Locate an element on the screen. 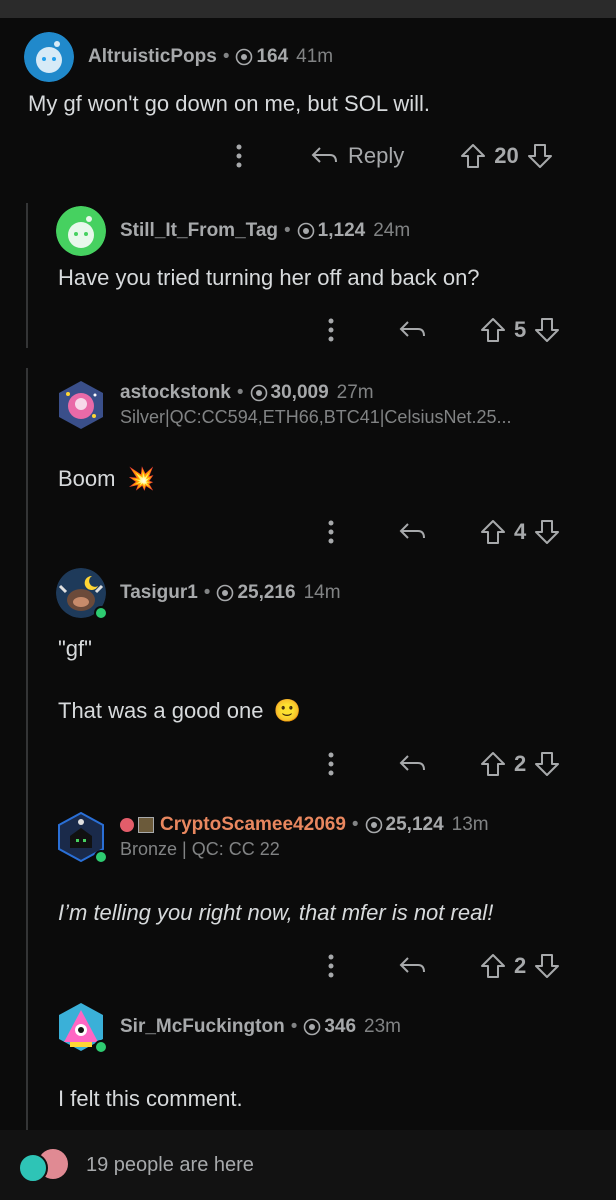 The height and width of the screenshot is (1200, 616). comment-header: Sir_McFuckington • 346 23m is located at coordinates (229, 1028).